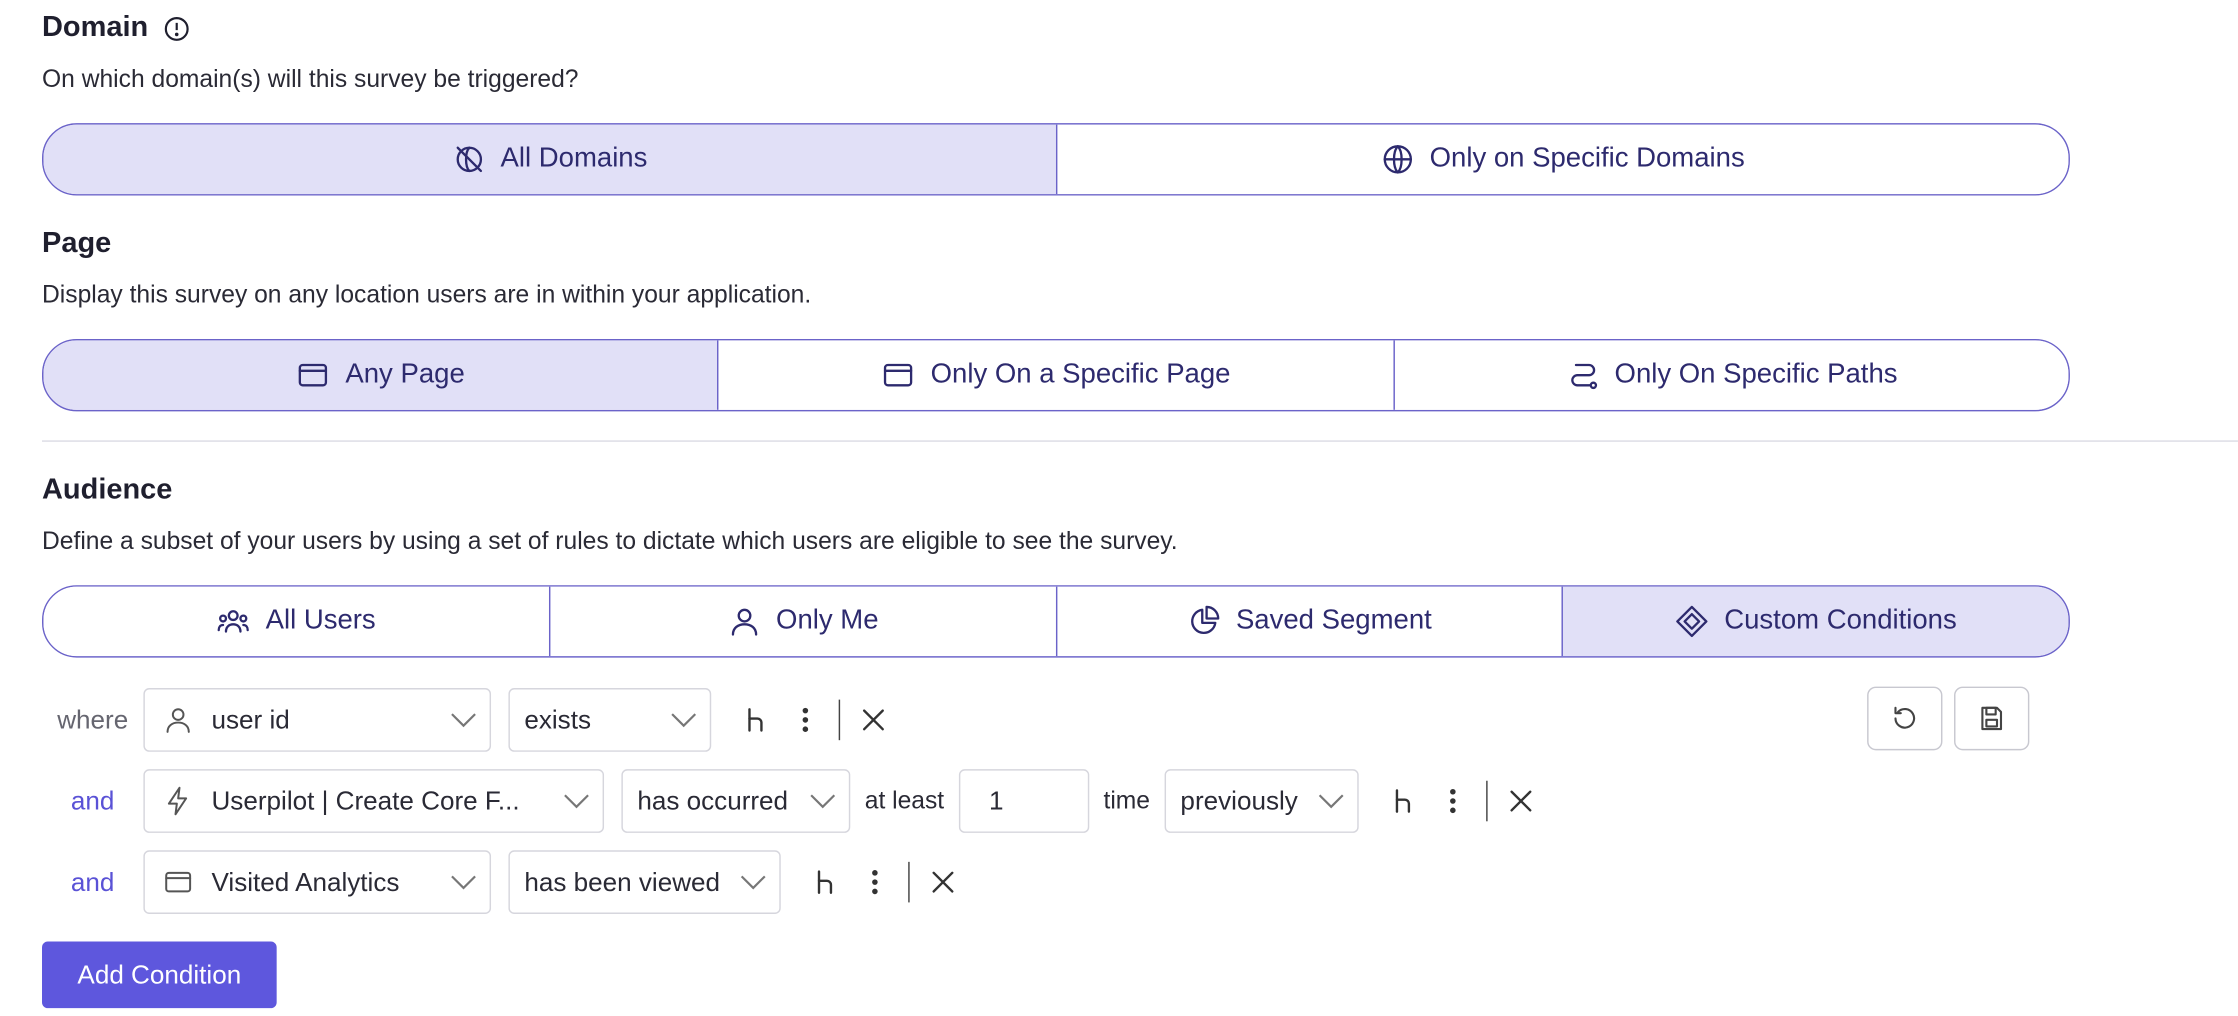  I want to click on condition-field-dropdown: Visited Analytics, so click(317, 882).